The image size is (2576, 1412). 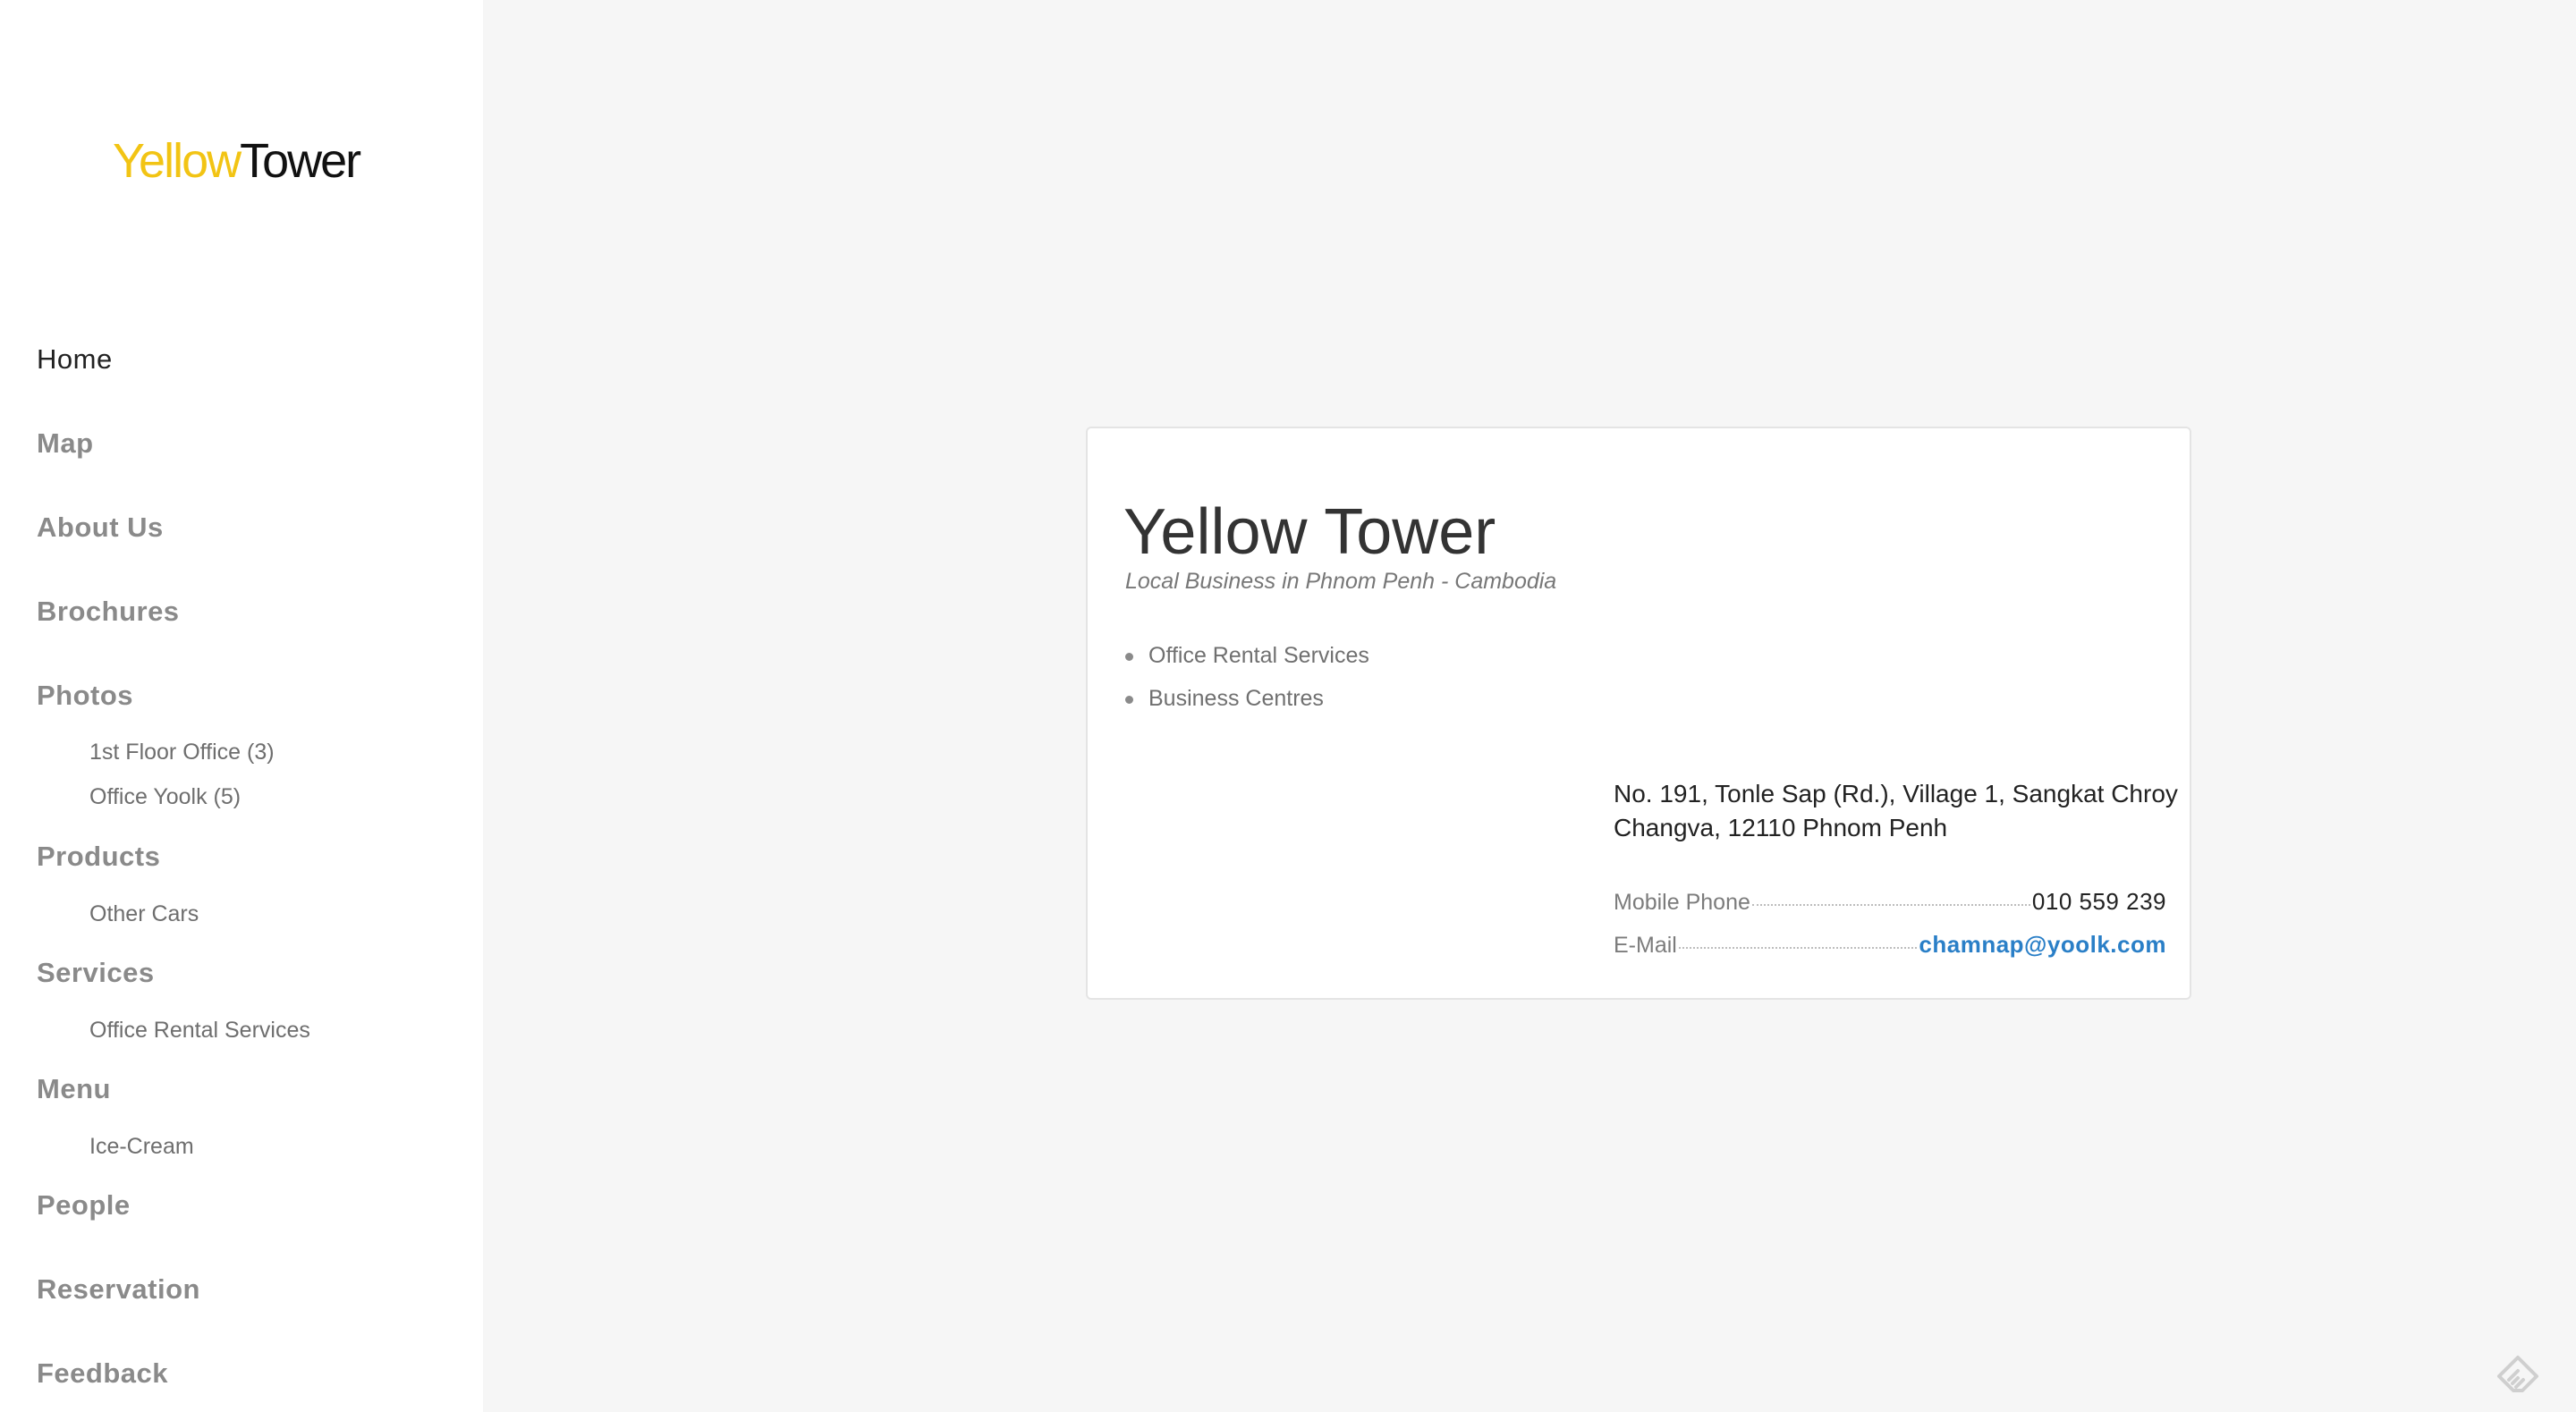 What do you see at coordinates (65, 443) in the screenshot?
I see `sidebar-item-map: Map` at bounding box center [65, 443].